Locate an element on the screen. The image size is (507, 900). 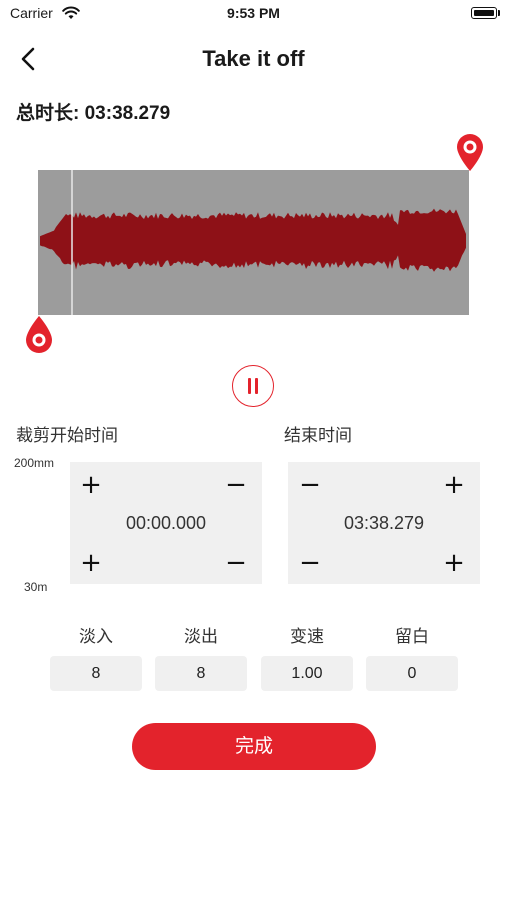
end-marker-pin-icon is located at coordinates (470, 154).